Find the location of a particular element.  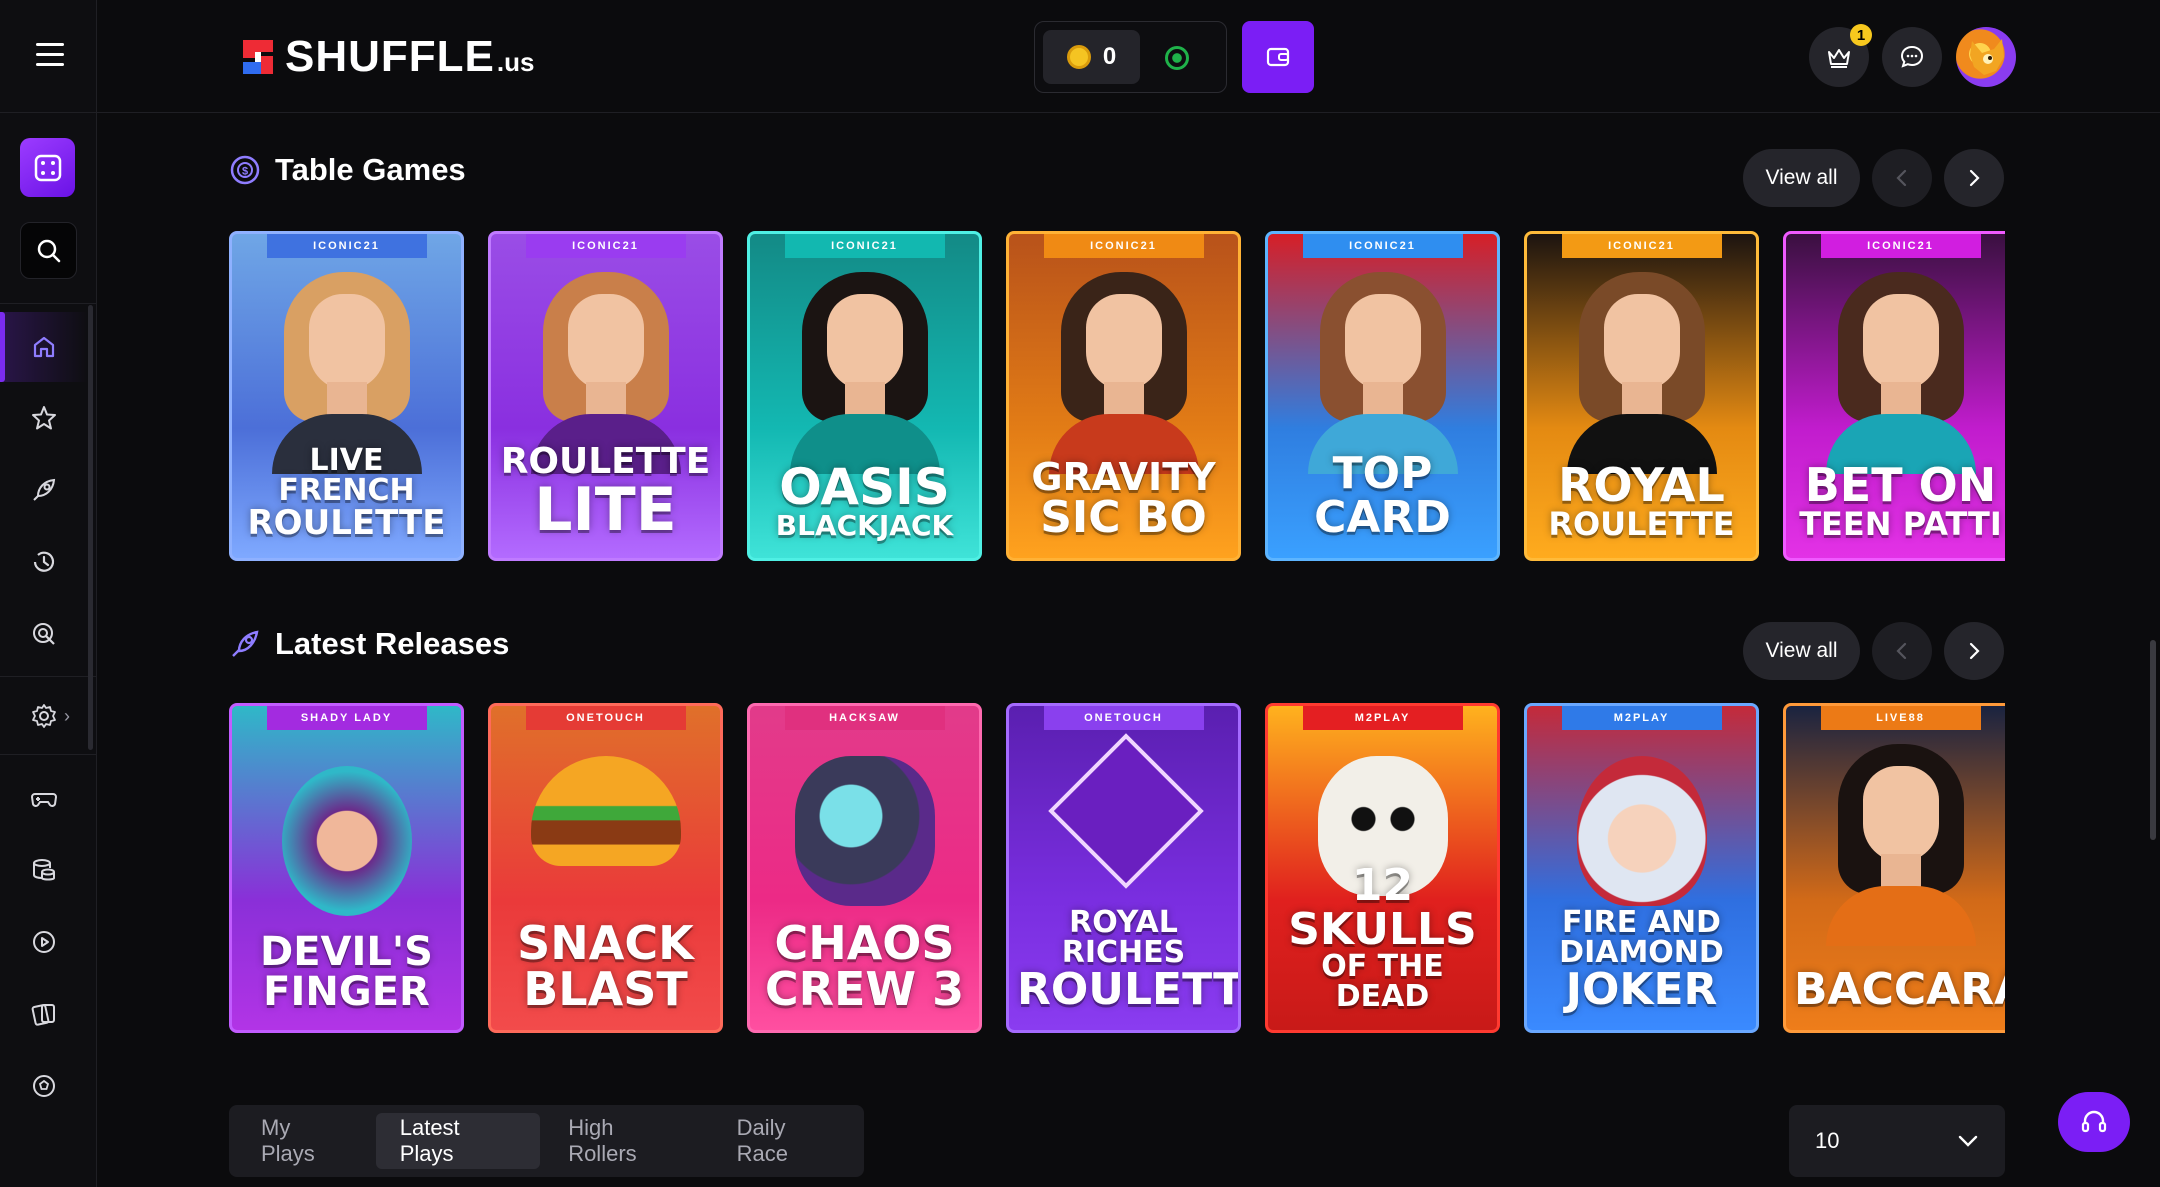

game-title: 12 Skulls of the Dead is located at coordinates (1382, 937).